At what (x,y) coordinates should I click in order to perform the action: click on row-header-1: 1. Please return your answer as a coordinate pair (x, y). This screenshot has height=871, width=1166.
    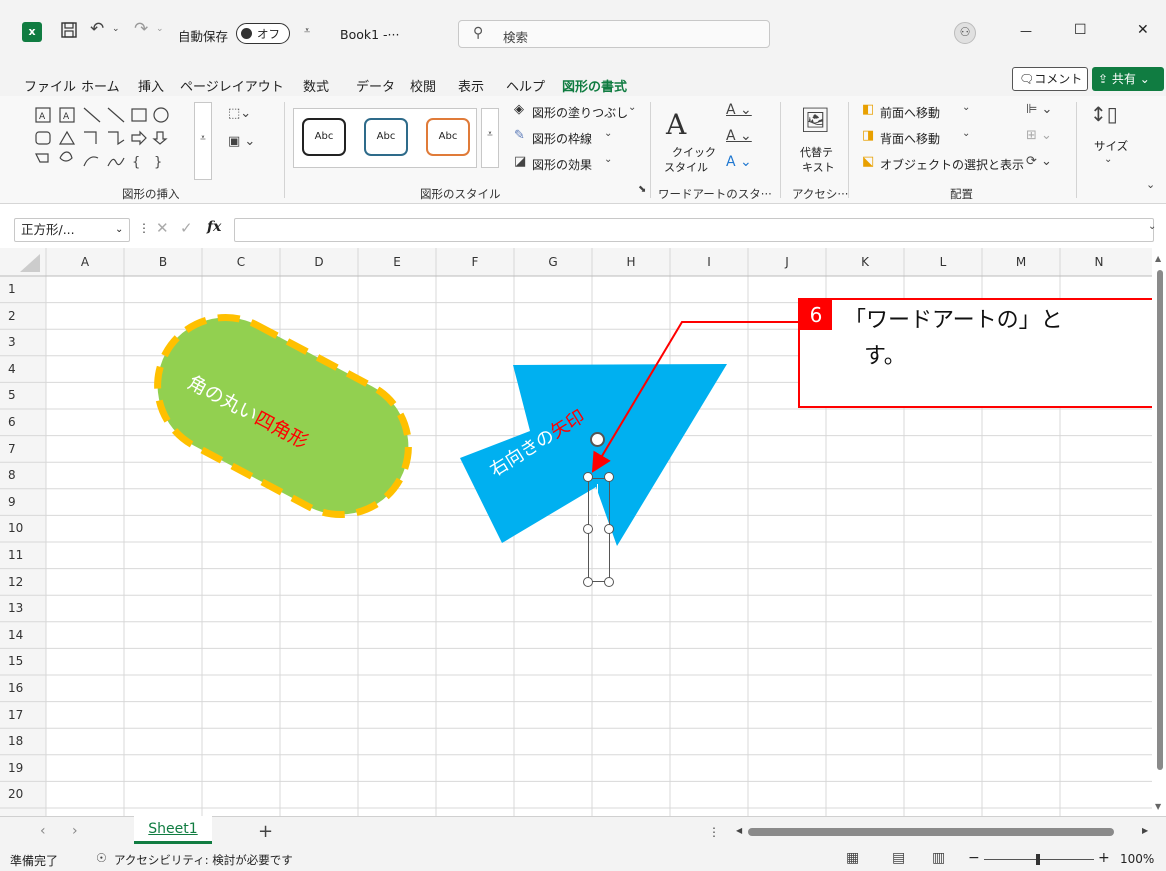
    Looking at the image, I should click on (23, 289).